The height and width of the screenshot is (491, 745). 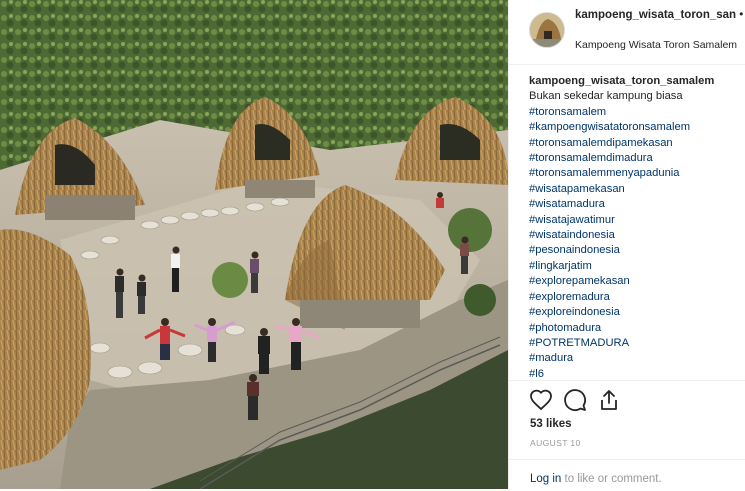 I want to click on hashtag-link: #toronsamalem, so click(x=637, y=112).